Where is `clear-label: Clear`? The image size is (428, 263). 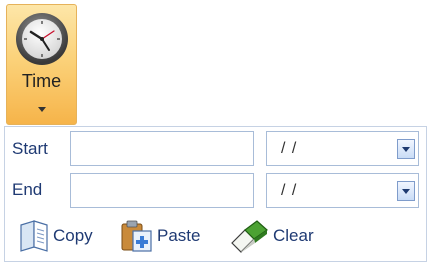 clear-label: Clear is located at coordinates (293, 235).